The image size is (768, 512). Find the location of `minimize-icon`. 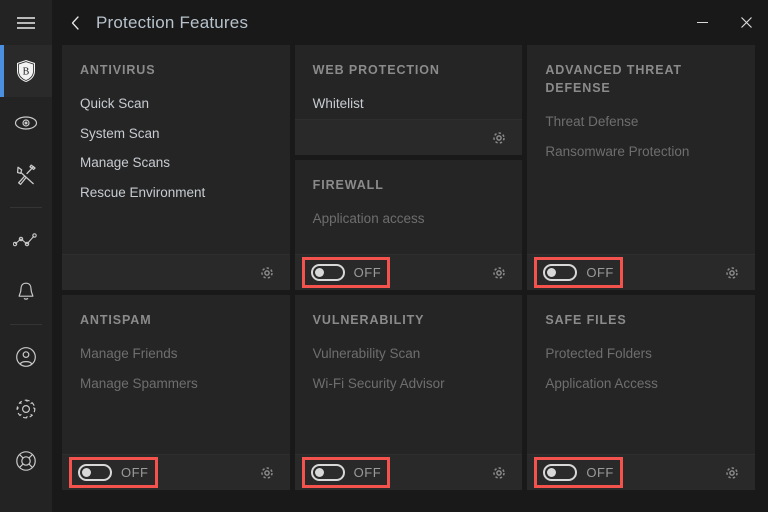

minimize-icon is located at coordinates (702, 22).